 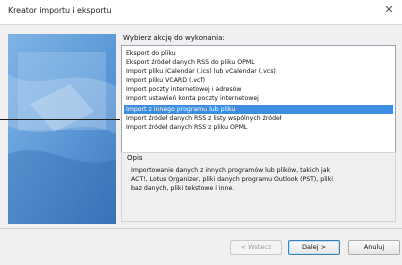 I want to click on button-separator, so click(x=201, y=228).